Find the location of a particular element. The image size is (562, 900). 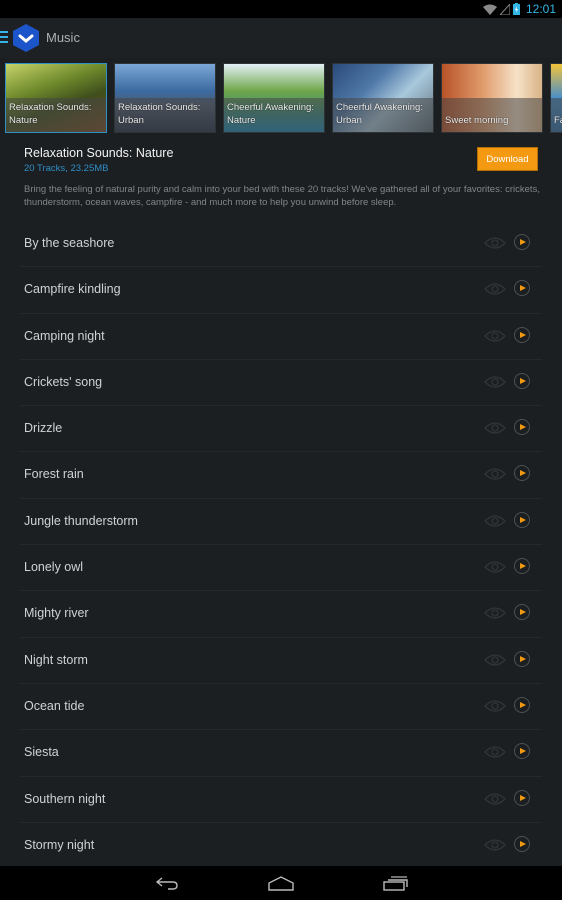

track-row: By the seashore is located at coordinates (281, 244).